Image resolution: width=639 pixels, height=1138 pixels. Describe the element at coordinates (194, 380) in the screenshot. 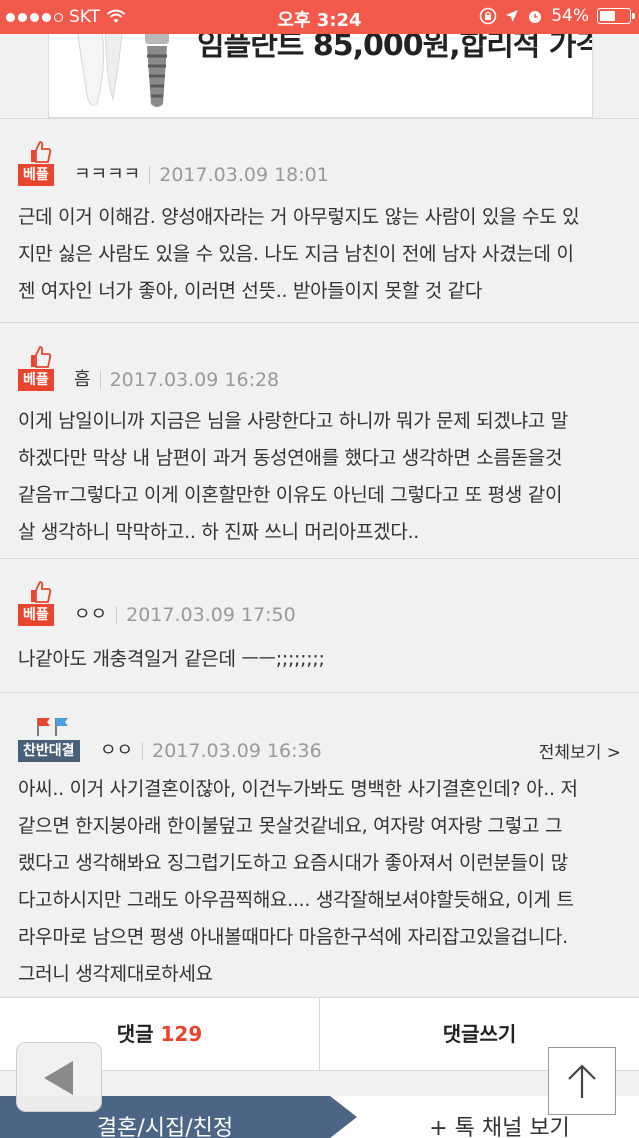

I see `comment-date: 2017.03.09 16:28` at that location.